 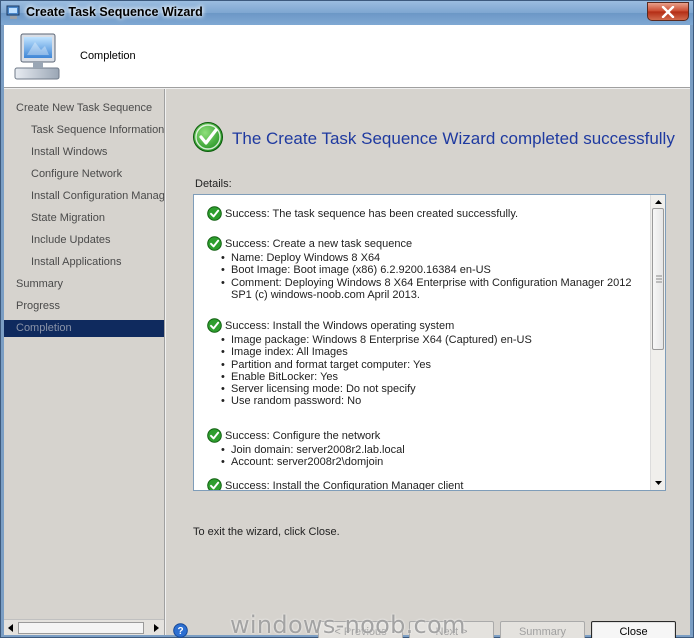 I want to click on nav-item: Include Updates, so click(x=71, y=240).